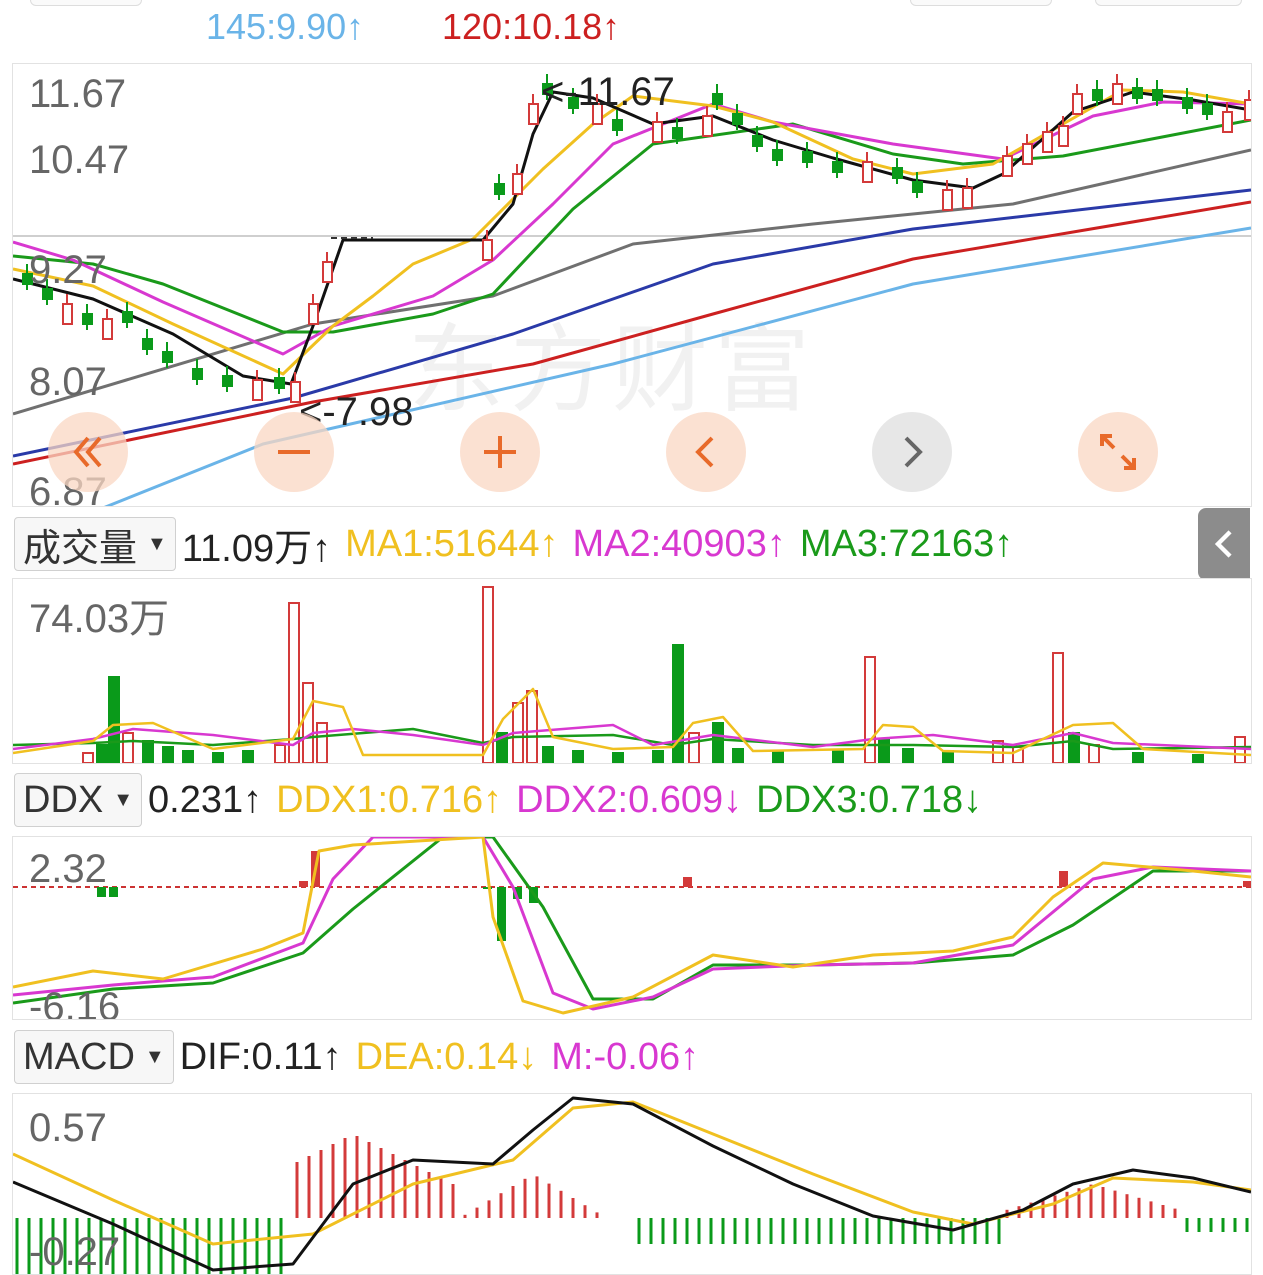 Image resolution: width=1263 pixels, height=1275 pixels. What do you see at coordinates (531, 26) in the screenshot?
I see `ma120-label: 120:10.18↑` at bounding box center [531, 26].